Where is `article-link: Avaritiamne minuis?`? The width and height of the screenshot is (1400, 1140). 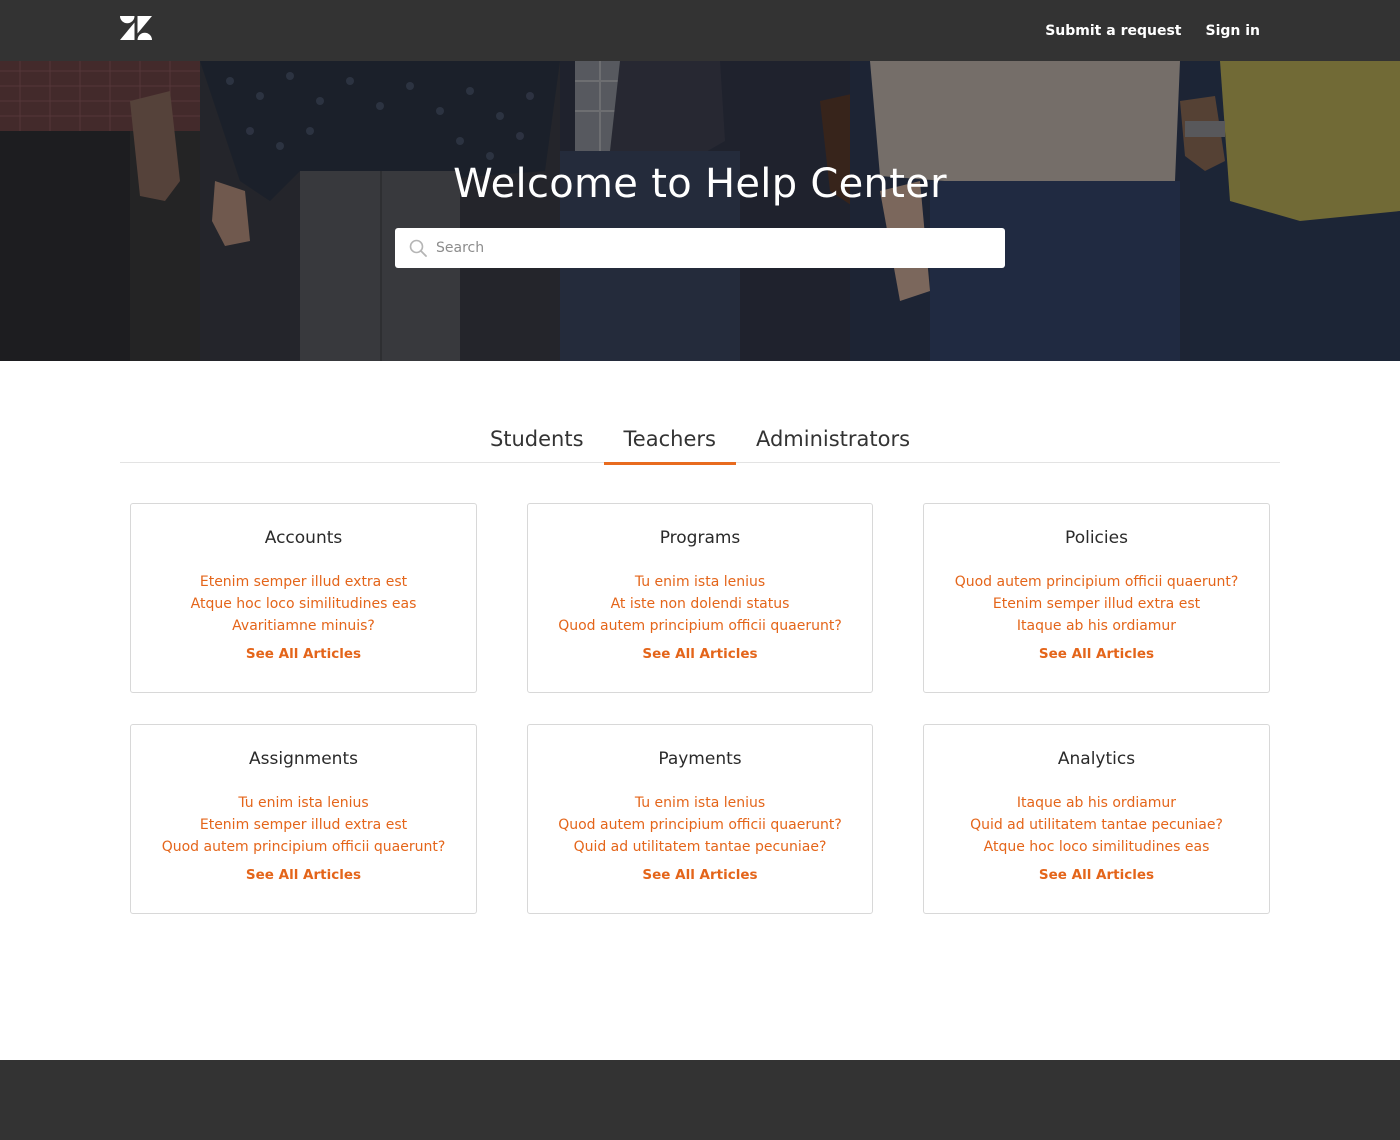 article-link: Avaritiamne minuis? is located at coordinates (303, 626).